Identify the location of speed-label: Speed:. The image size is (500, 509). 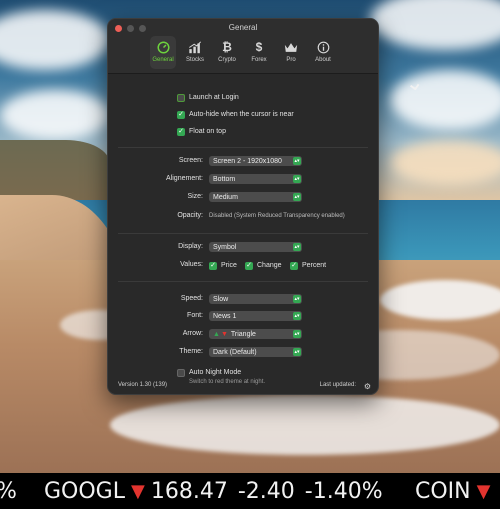
(191, 298).